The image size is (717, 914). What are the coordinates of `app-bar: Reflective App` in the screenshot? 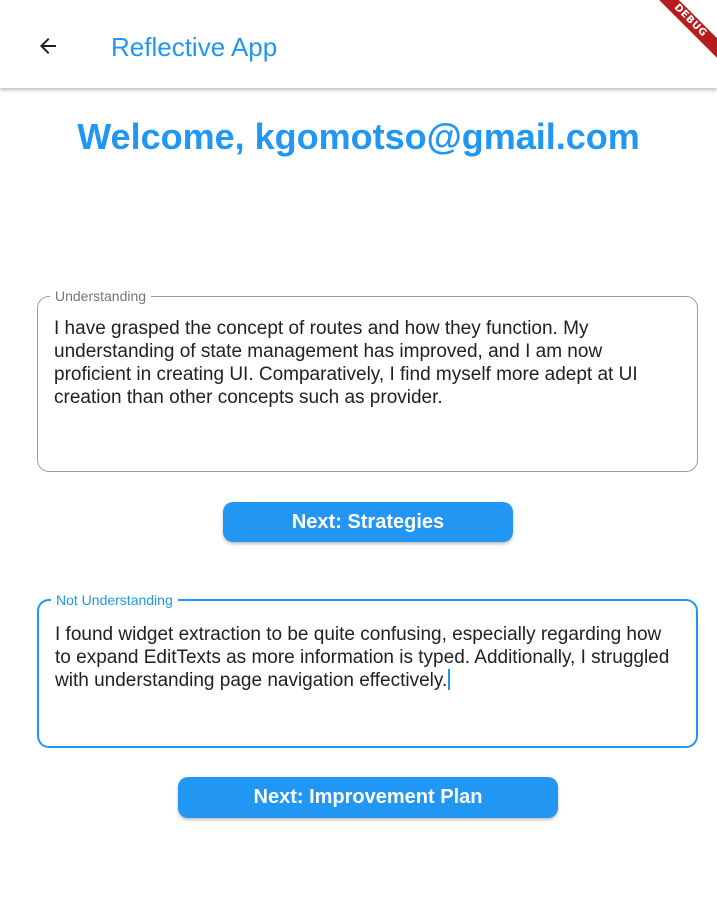 It's located at (358, 44).